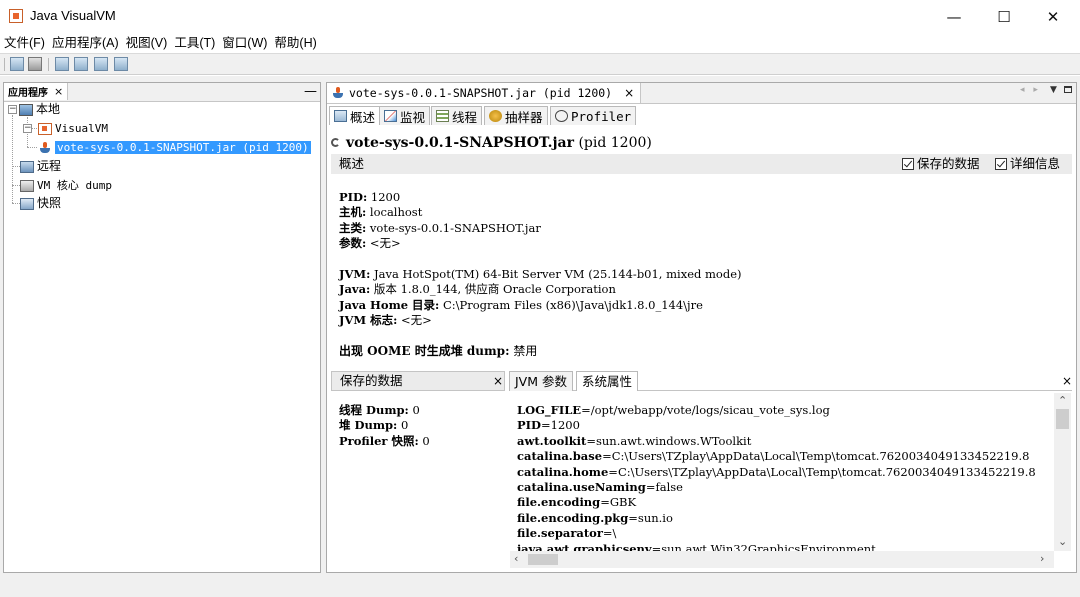 The width and height of the screenshot is (1080, 597). What do you see at coordinates (1042, 558) in the screenshot?
I see `scroll-right-icon: ›` at bounding box center [1042, 558].